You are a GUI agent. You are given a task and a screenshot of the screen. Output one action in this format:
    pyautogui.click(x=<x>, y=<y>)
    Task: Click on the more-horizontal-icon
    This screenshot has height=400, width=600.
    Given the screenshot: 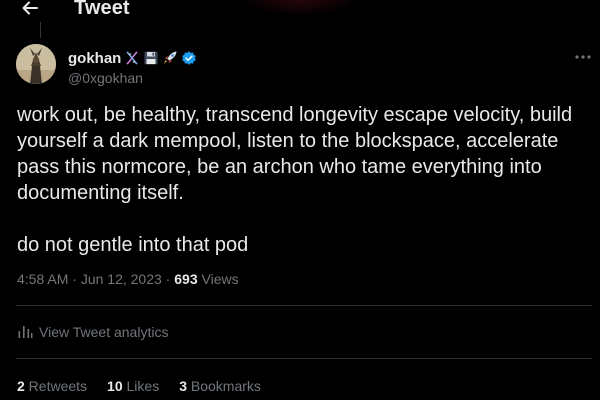 What is the action you would take?
    pyautogui.click(x=583, y=57)
    